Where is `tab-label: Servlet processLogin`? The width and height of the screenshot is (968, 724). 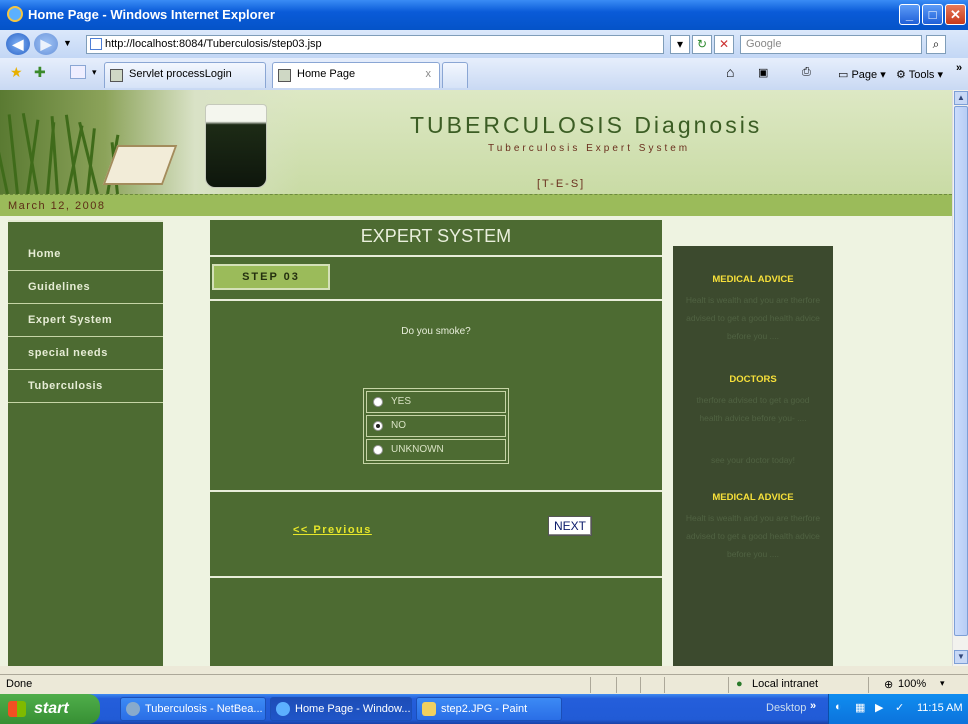 tab-label: Servlet processLogin is located at coordinates (180, 74).